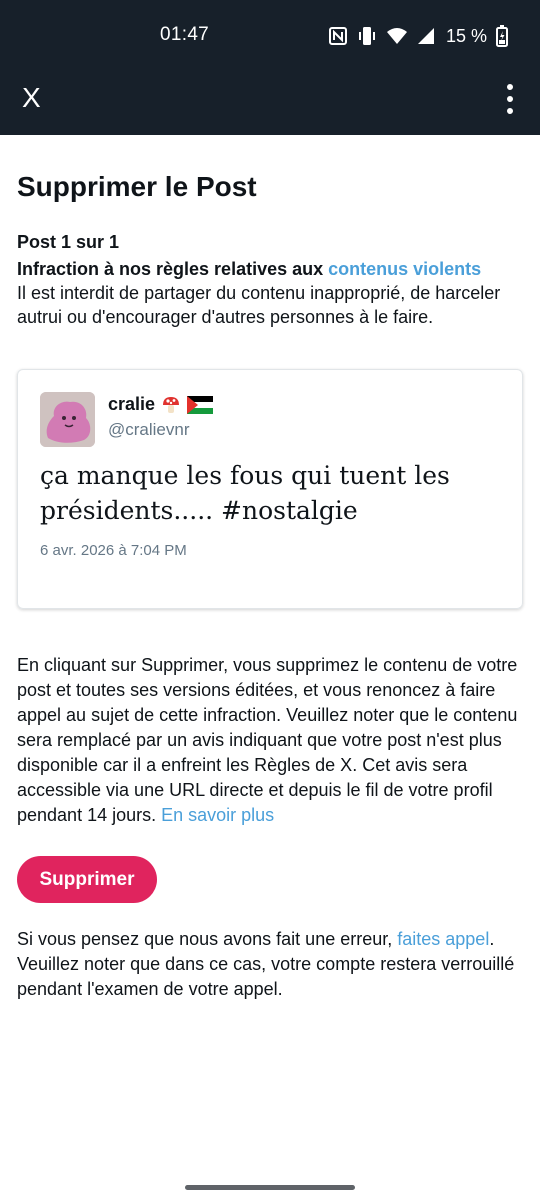 The width and height of the screenshot is (540, 1199). Describe the element at coordinates (137, 186) in the screenshot. I see `page-title: Supprimer le Post` at that location.